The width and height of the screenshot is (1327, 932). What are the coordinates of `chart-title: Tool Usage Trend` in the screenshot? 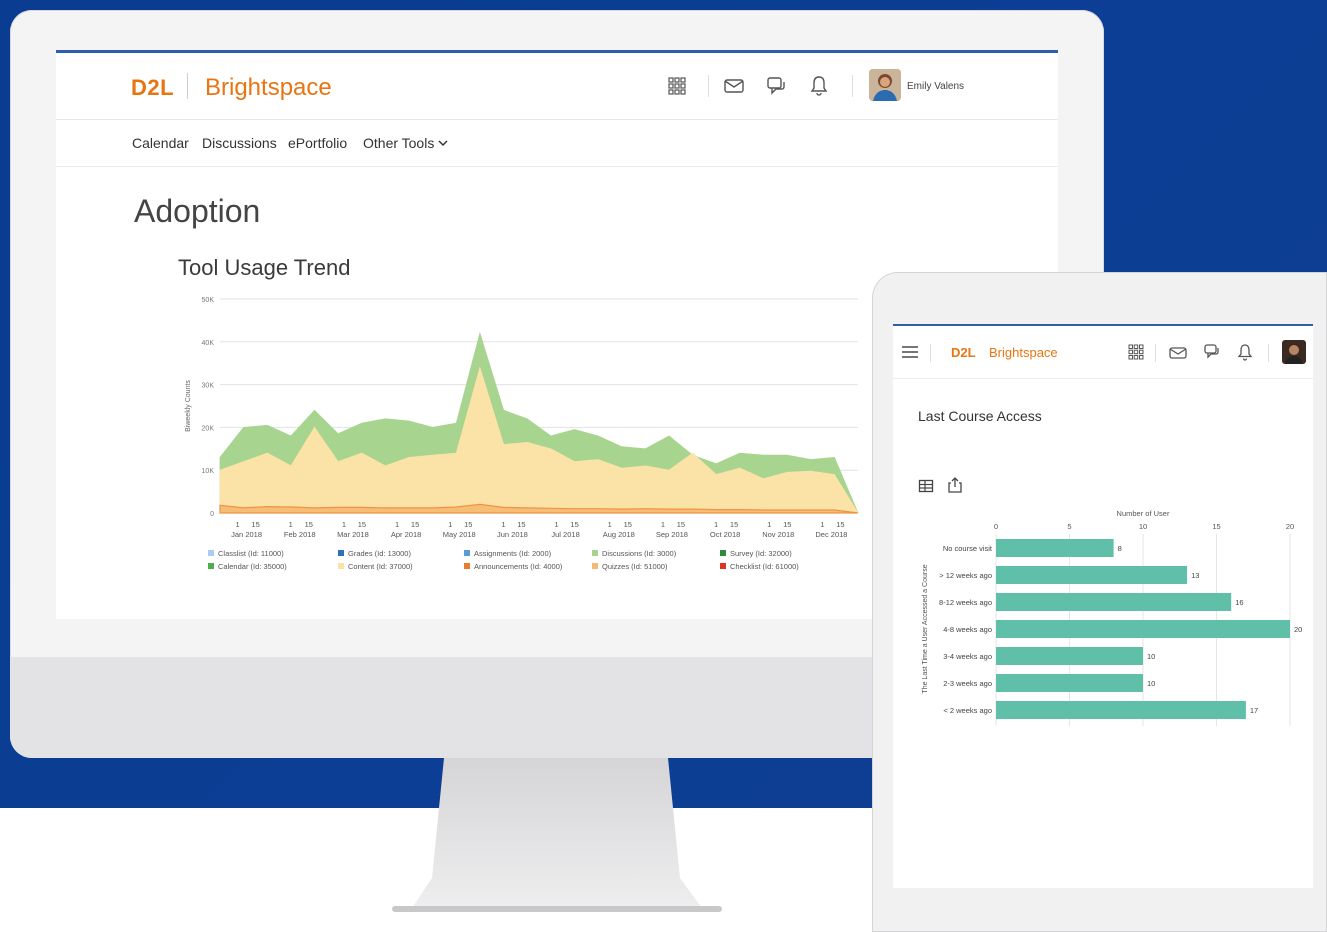 It's located at (264, 267).